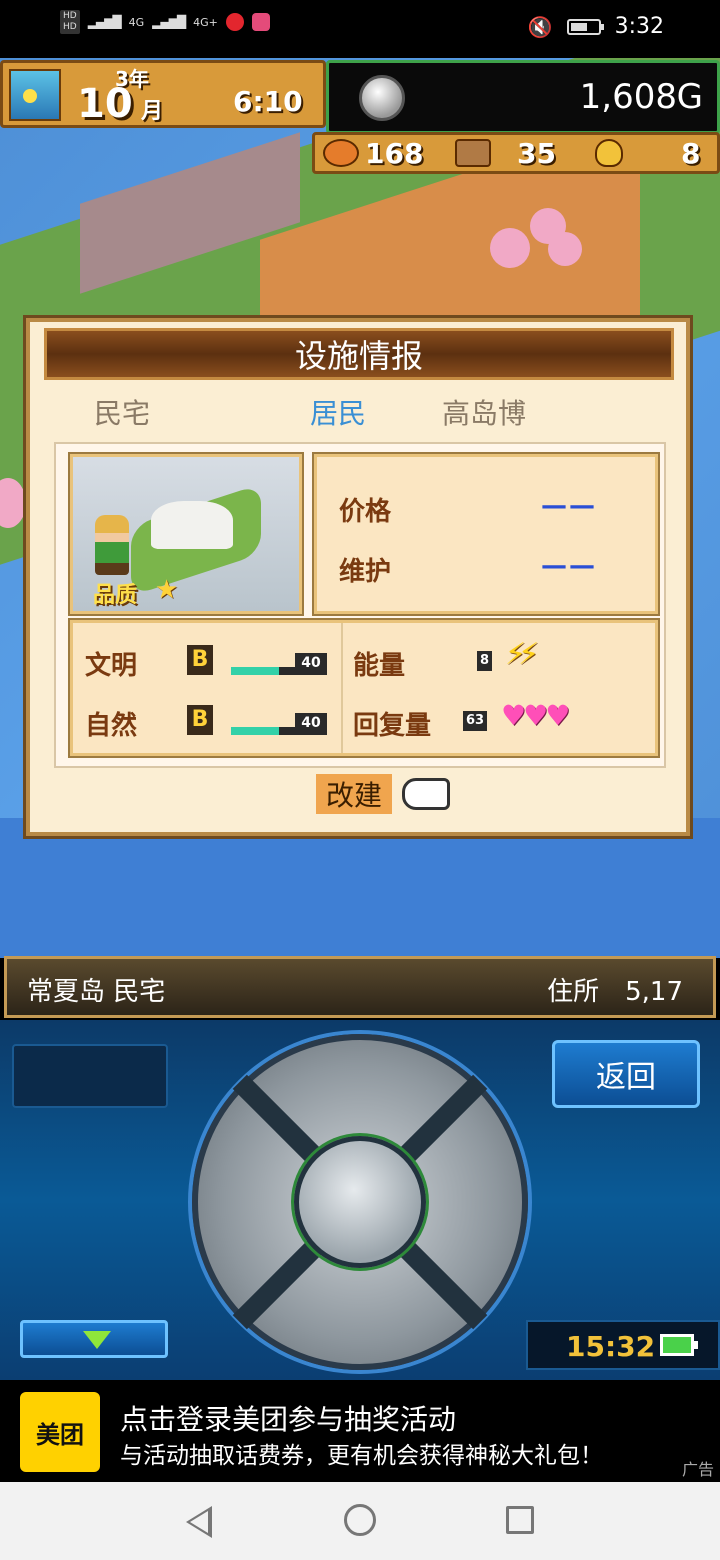 This screenshot has height=1560, width=720. I want to click on stats-box: 文明 B 40 自然 B 40 能量 8 ⚡⚡ 回复量 63 ♥♥♥, so click(364, 688).